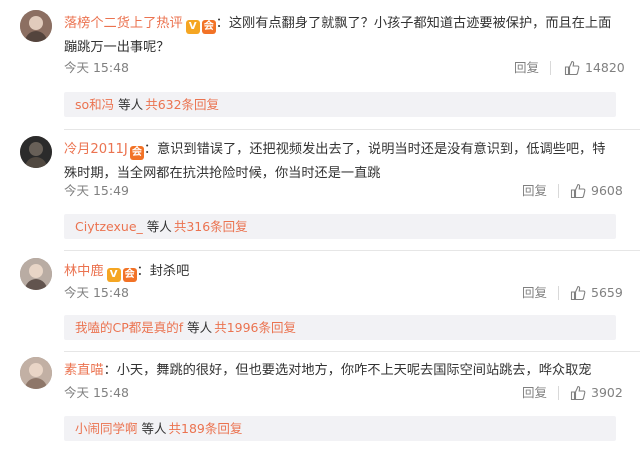 Image resolution: width=640 pixels, height=456 pixels. Describe the element at coordinates (182, 104) in the screenshot. I see `reply-count-link: 共632条回复` at that location.